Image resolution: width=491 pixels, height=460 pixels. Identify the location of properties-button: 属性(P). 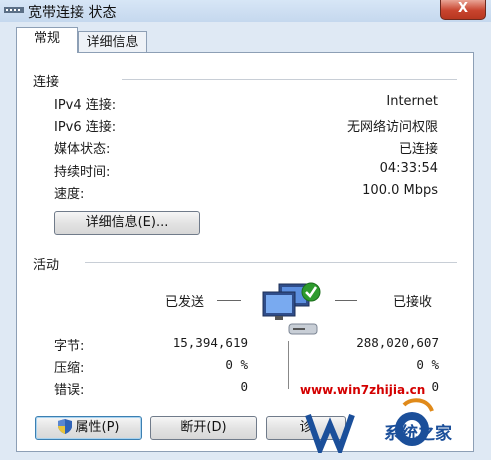
(88, 428).